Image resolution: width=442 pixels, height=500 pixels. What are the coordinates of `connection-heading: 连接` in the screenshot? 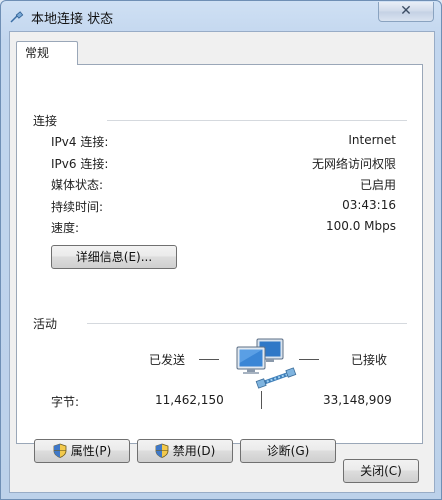 It's located at (45, 121).